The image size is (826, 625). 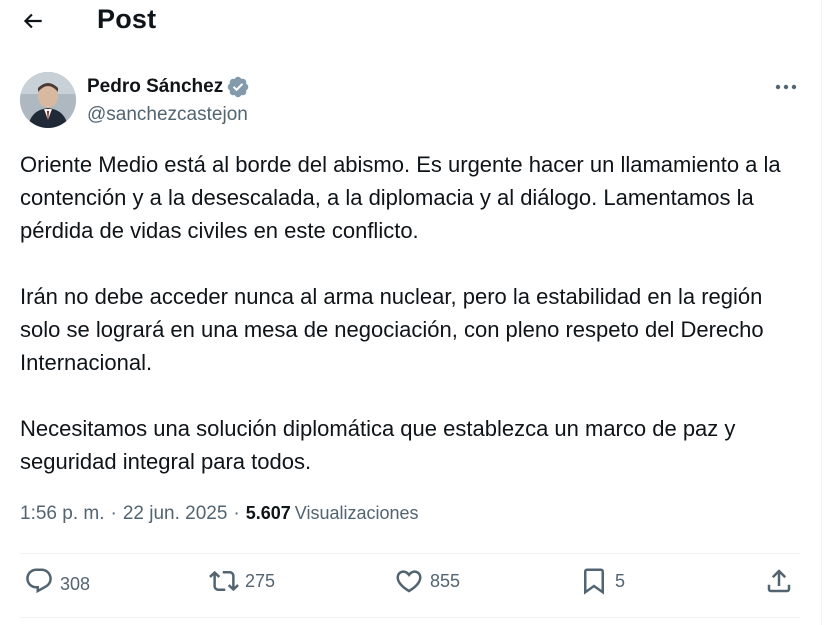 I want to click on author-name-row: Pedro Sánchez, so click(x=168, y=87).